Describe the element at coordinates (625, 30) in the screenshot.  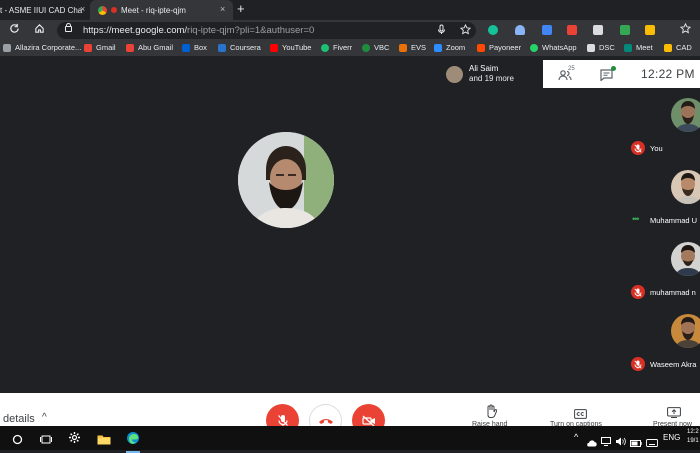
I see `meet-extension-icon` at that location.